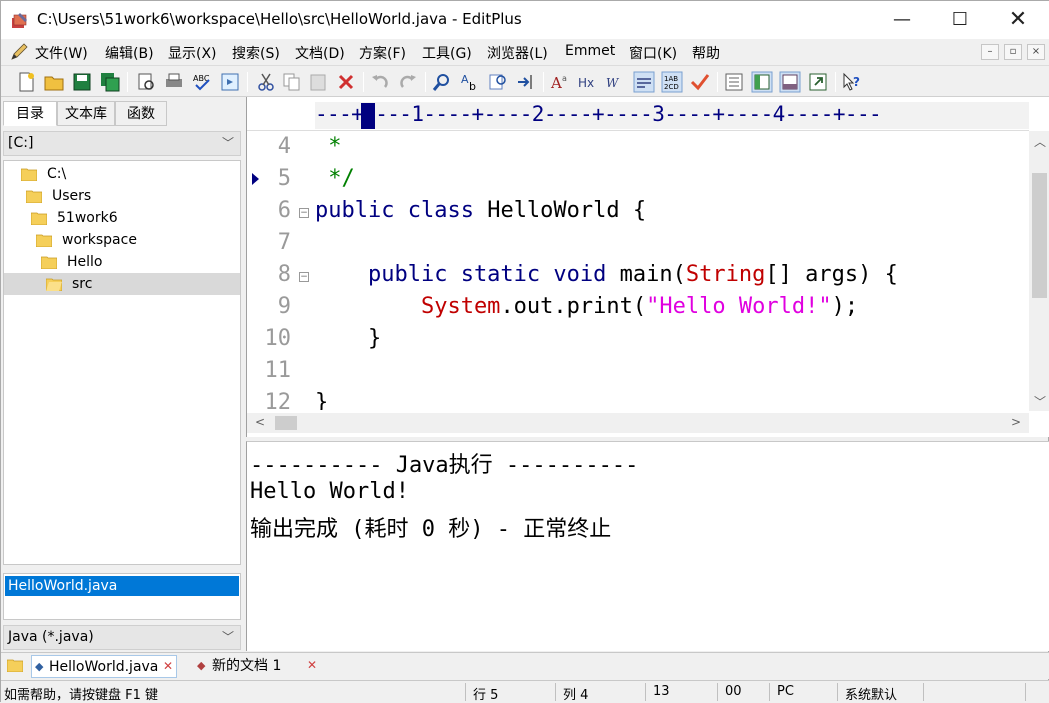  What do you see at coordinates (1040, 141) in the screenshot?
I see `scroll-up-icon: ︿` at bounding box center [1040, 141].